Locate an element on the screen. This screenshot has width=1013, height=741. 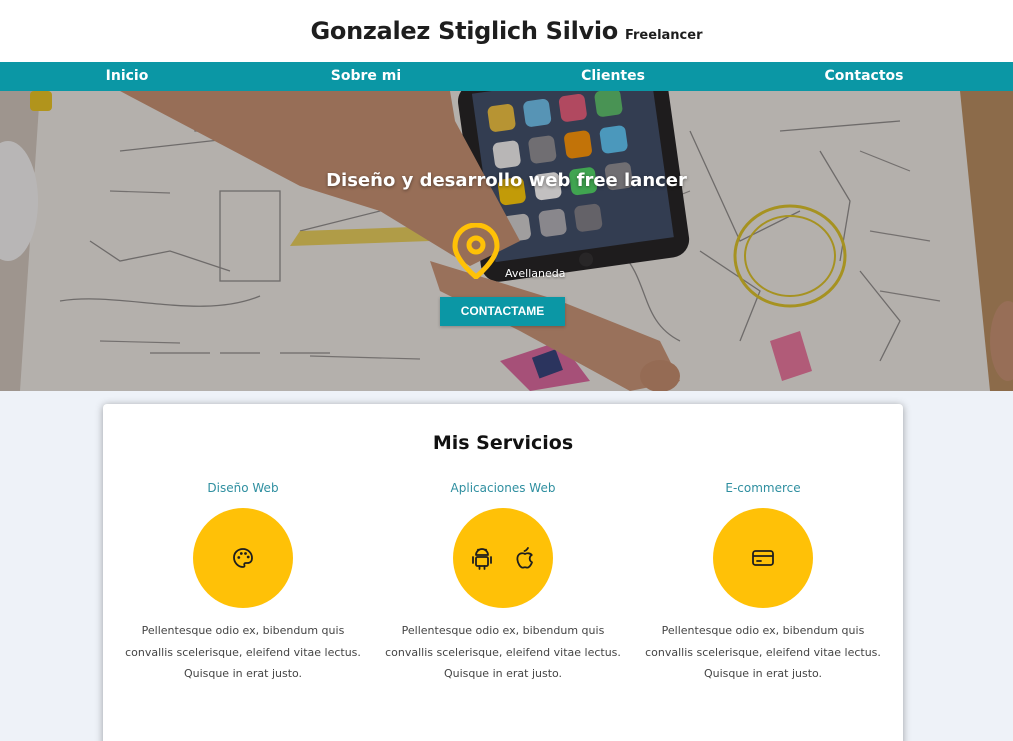
site-header: Gonzalez Stiglich Silvio Freelancer is located at coordinates (506, 31).